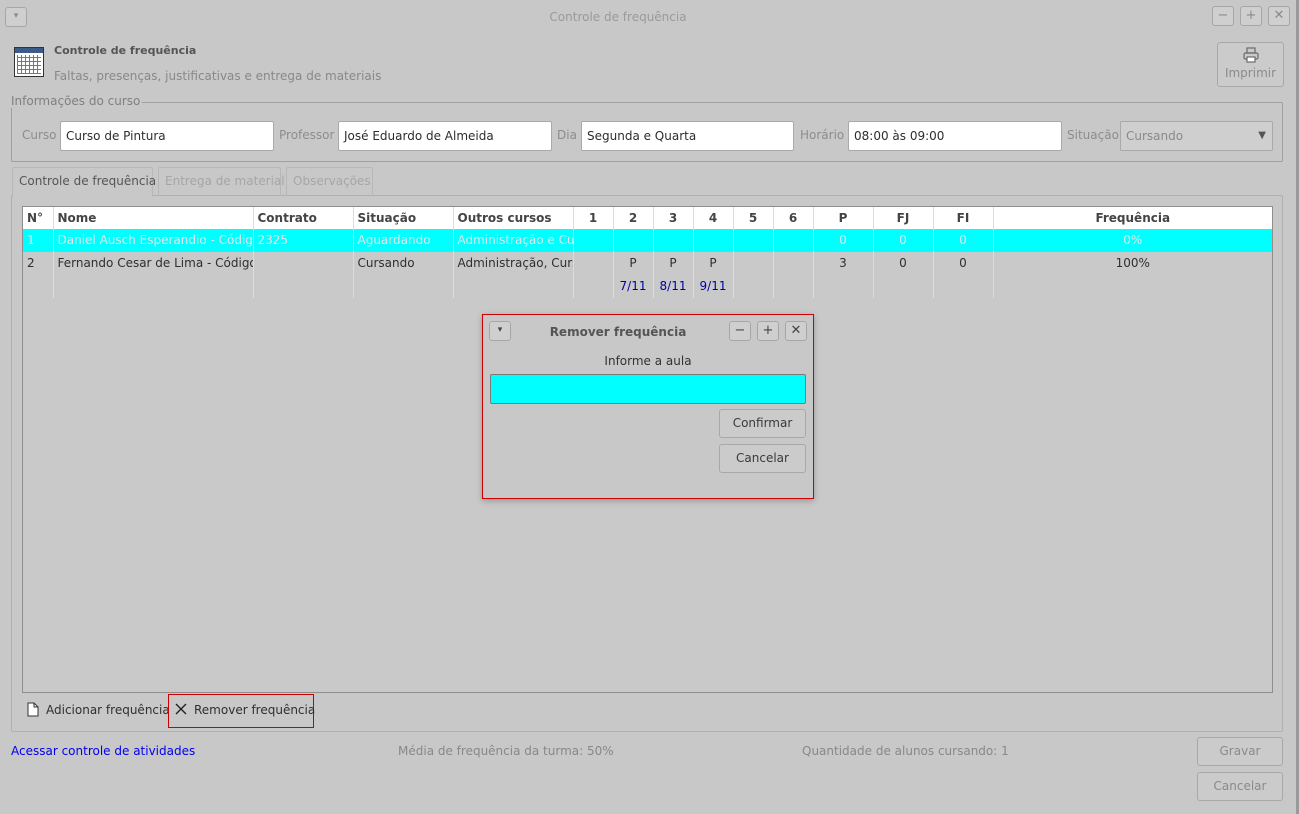  What do you see at coordinates (403, 218) in the screenshot?
I see `column-header: Situação` at bounding box center [403, 218].